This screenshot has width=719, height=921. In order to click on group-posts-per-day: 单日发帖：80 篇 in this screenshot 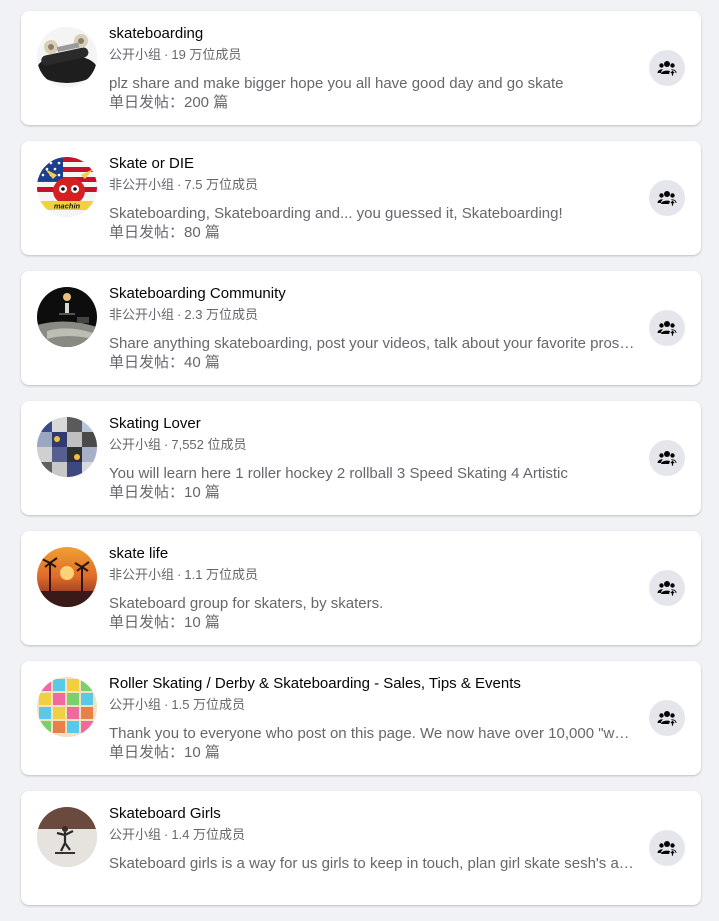, I will do `click(164, 232)`.